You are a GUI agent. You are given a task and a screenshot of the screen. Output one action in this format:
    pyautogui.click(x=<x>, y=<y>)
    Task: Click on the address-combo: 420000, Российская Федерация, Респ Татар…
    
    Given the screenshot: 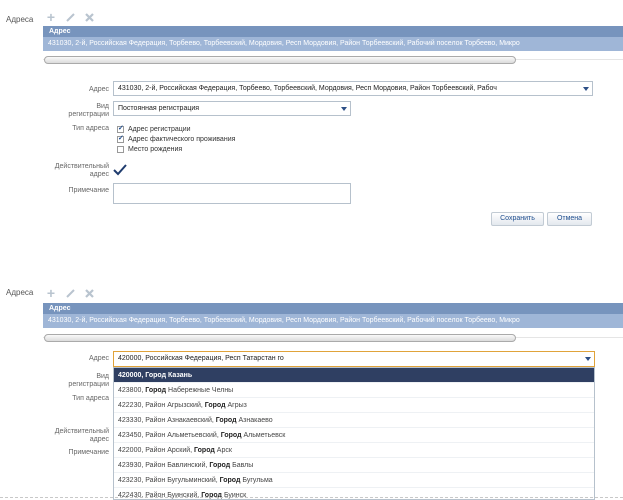 What is the action you would take?
    pyautogui.click(x=354, y=359)
    